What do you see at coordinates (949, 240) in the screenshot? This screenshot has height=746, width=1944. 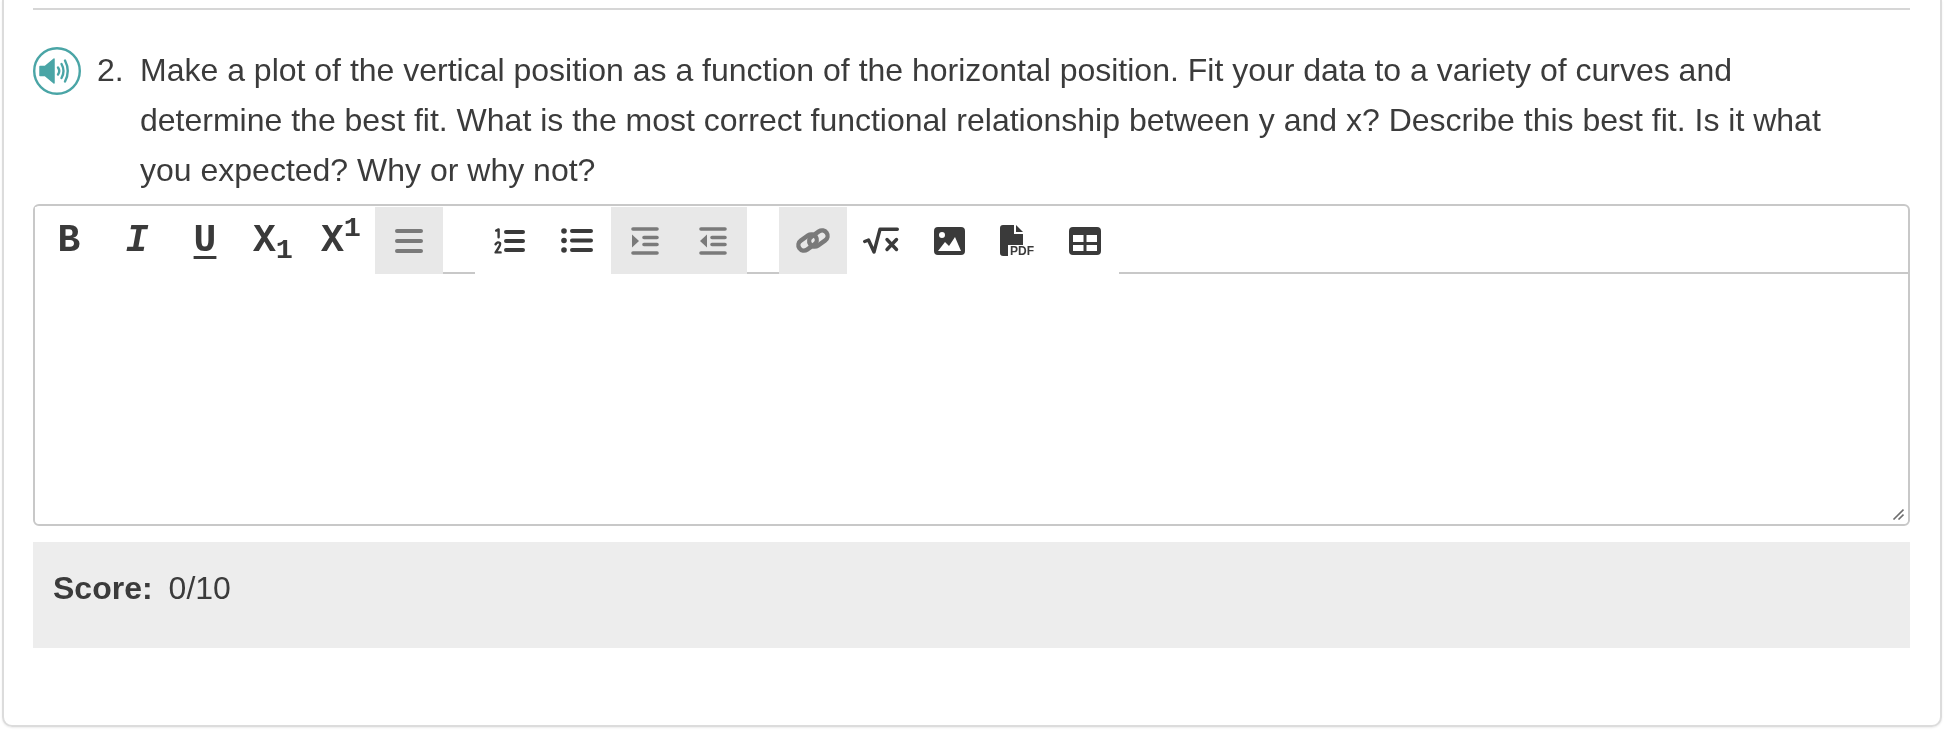 I see `image-icon` at bounding box center [949, 240].